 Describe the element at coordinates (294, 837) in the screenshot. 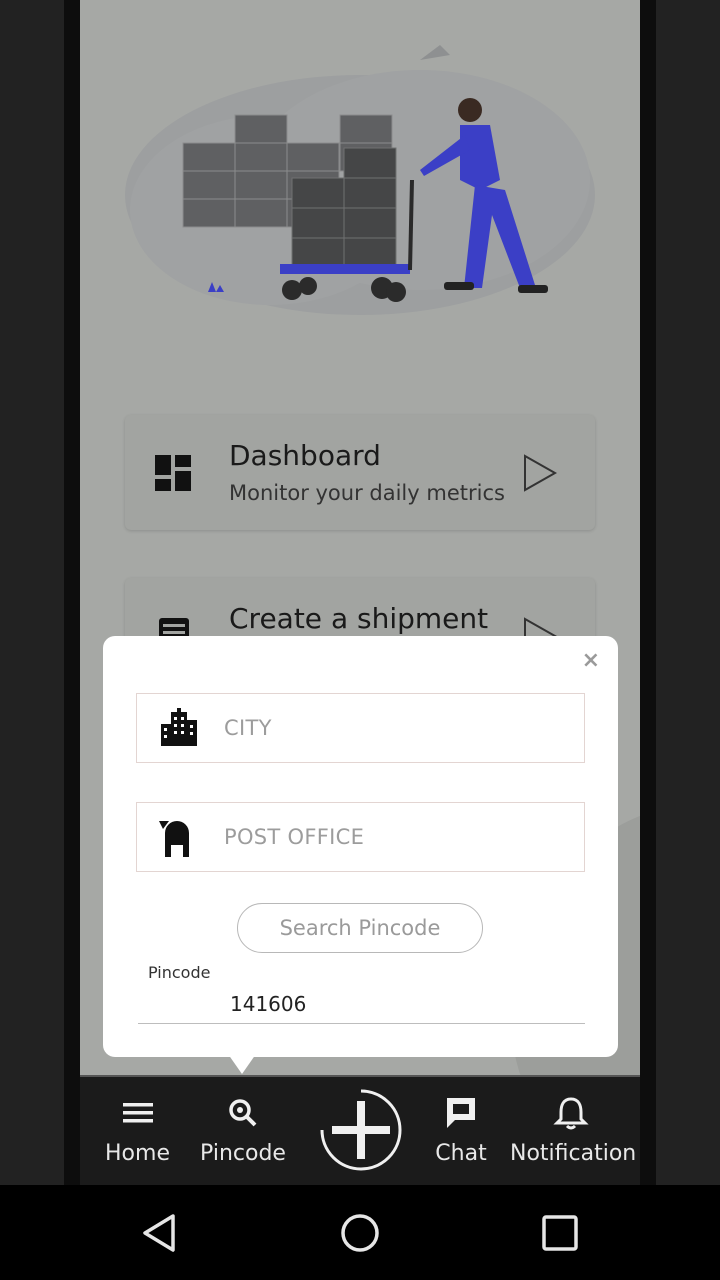

I see `post-office-input: POST OFFICE` at that location.